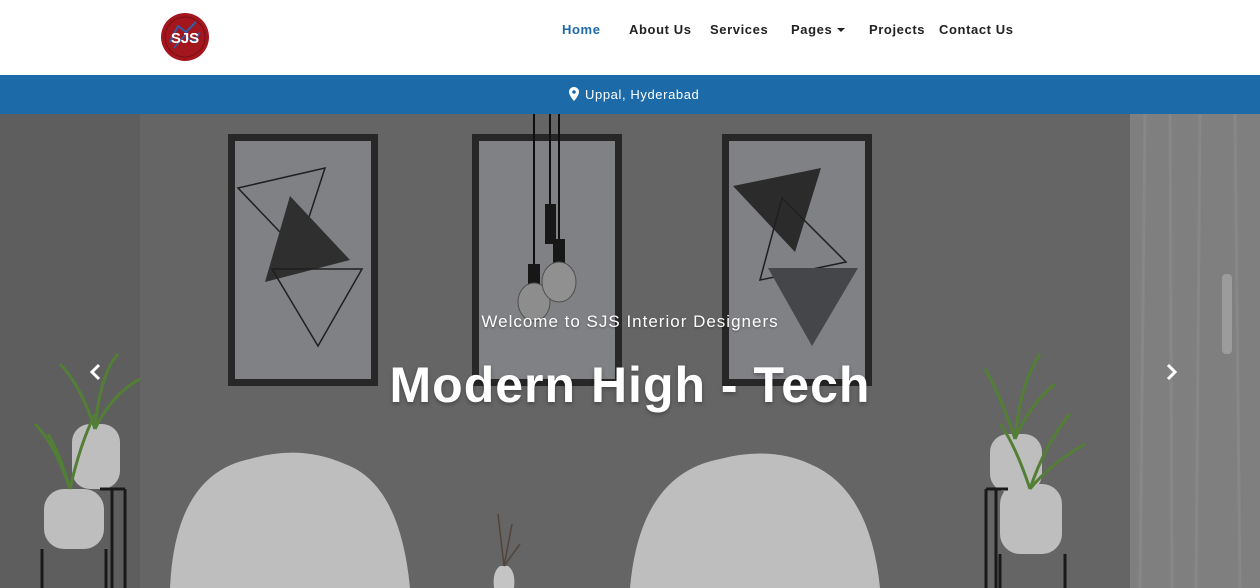  Describe the element at coordinates (660, 30) in the screenshot. I see `nav-about-us: About Us` at that location.